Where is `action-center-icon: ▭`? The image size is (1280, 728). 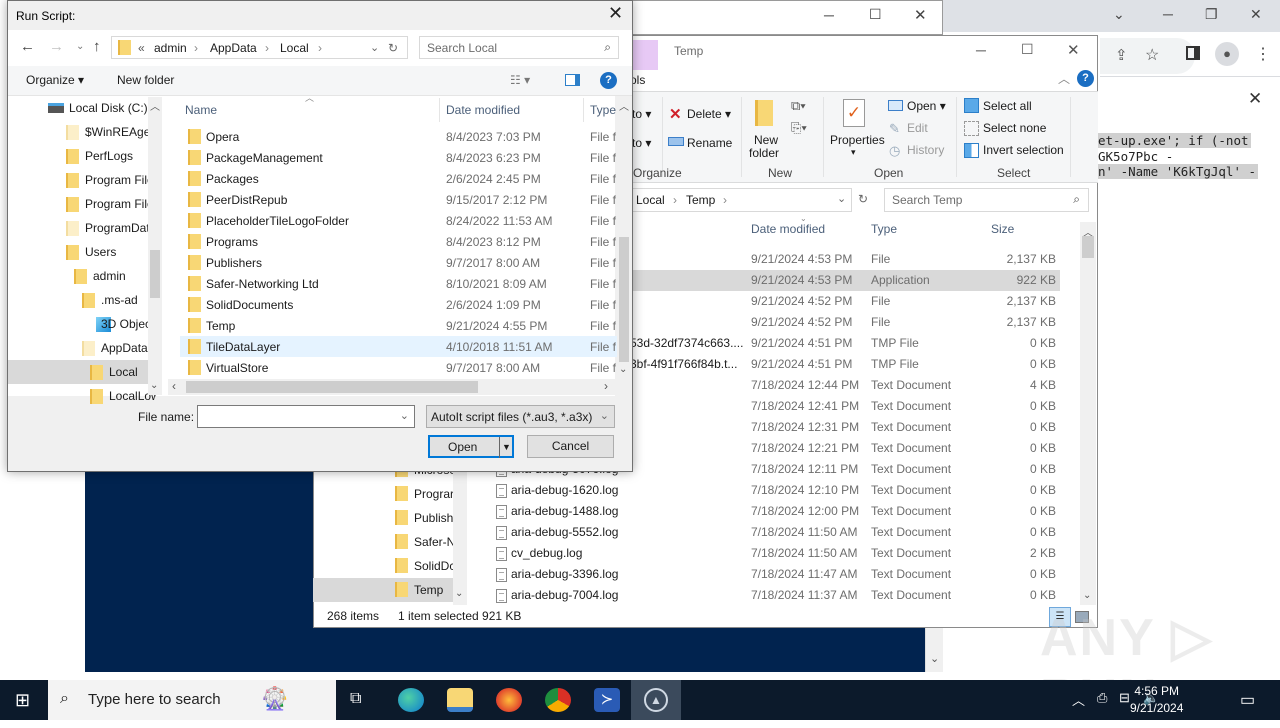 action-center-icon: ▭ is located at coordinates (1247, 700).